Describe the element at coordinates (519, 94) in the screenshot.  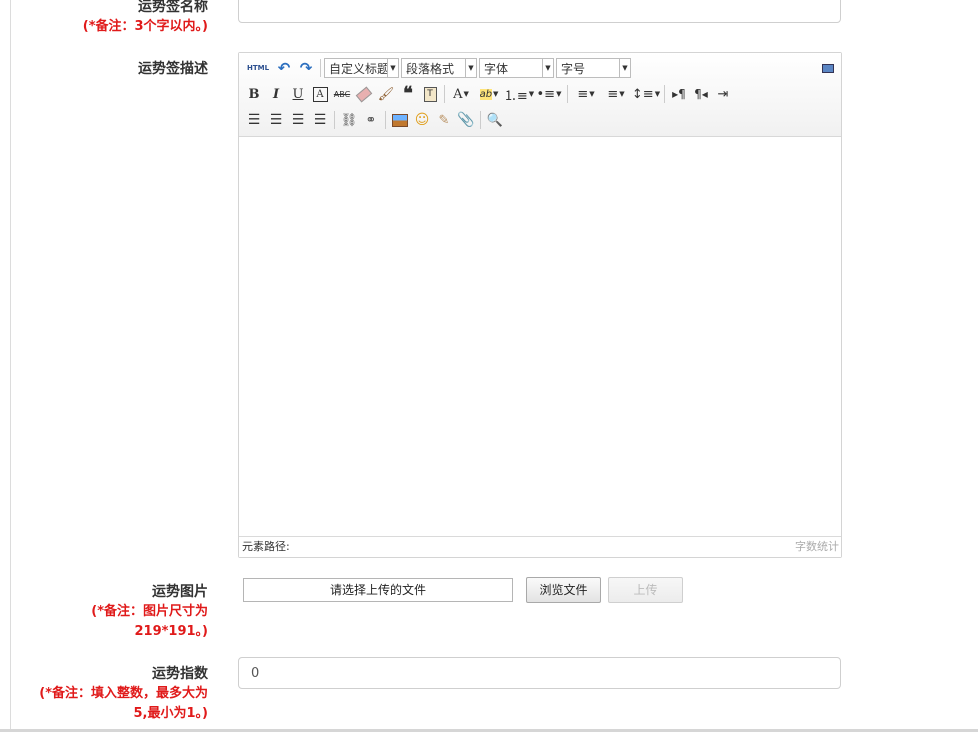
I see `ordered-list-button: ⒈≡ ▼` at that location.